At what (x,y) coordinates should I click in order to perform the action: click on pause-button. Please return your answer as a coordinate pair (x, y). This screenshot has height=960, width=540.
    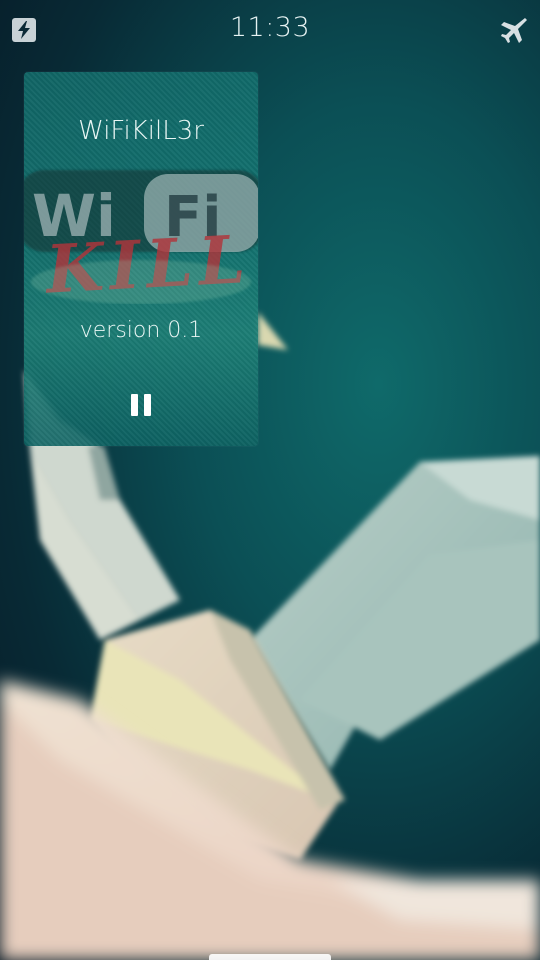
    Looking at the image, I should click on (141, 405).